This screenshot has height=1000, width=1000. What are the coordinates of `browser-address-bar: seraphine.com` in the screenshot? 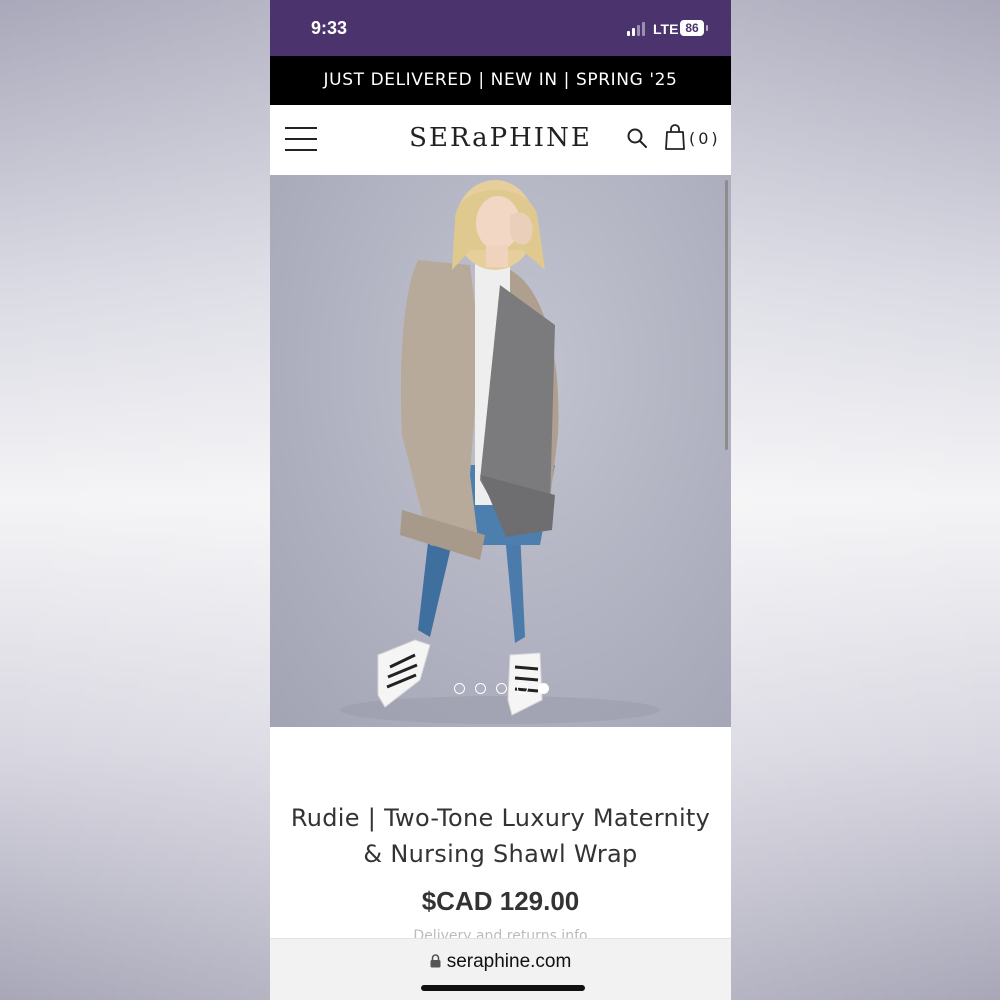 It's located at (500, 969).